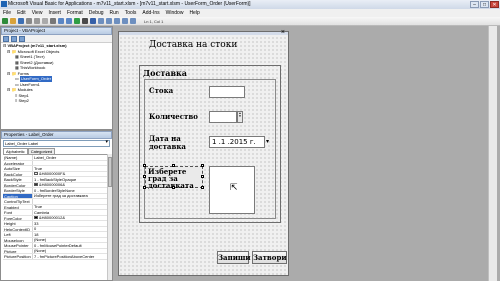  Describe the element at coordinates (144, 165) in the screenshot. I see `resize-handle-nw` at that location.